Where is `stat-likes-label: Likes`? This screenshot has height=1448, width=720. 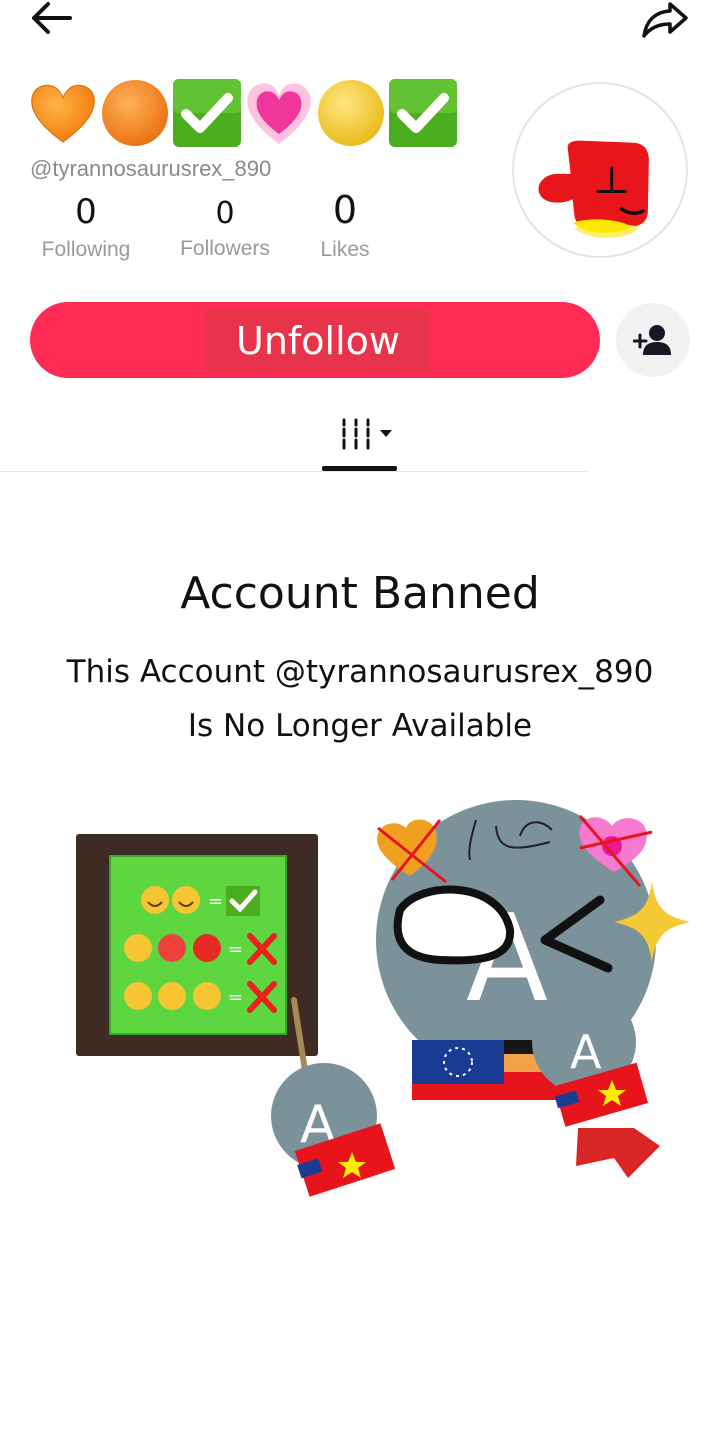
stat-likes-label: Likes is located at coordinates (345, 249).